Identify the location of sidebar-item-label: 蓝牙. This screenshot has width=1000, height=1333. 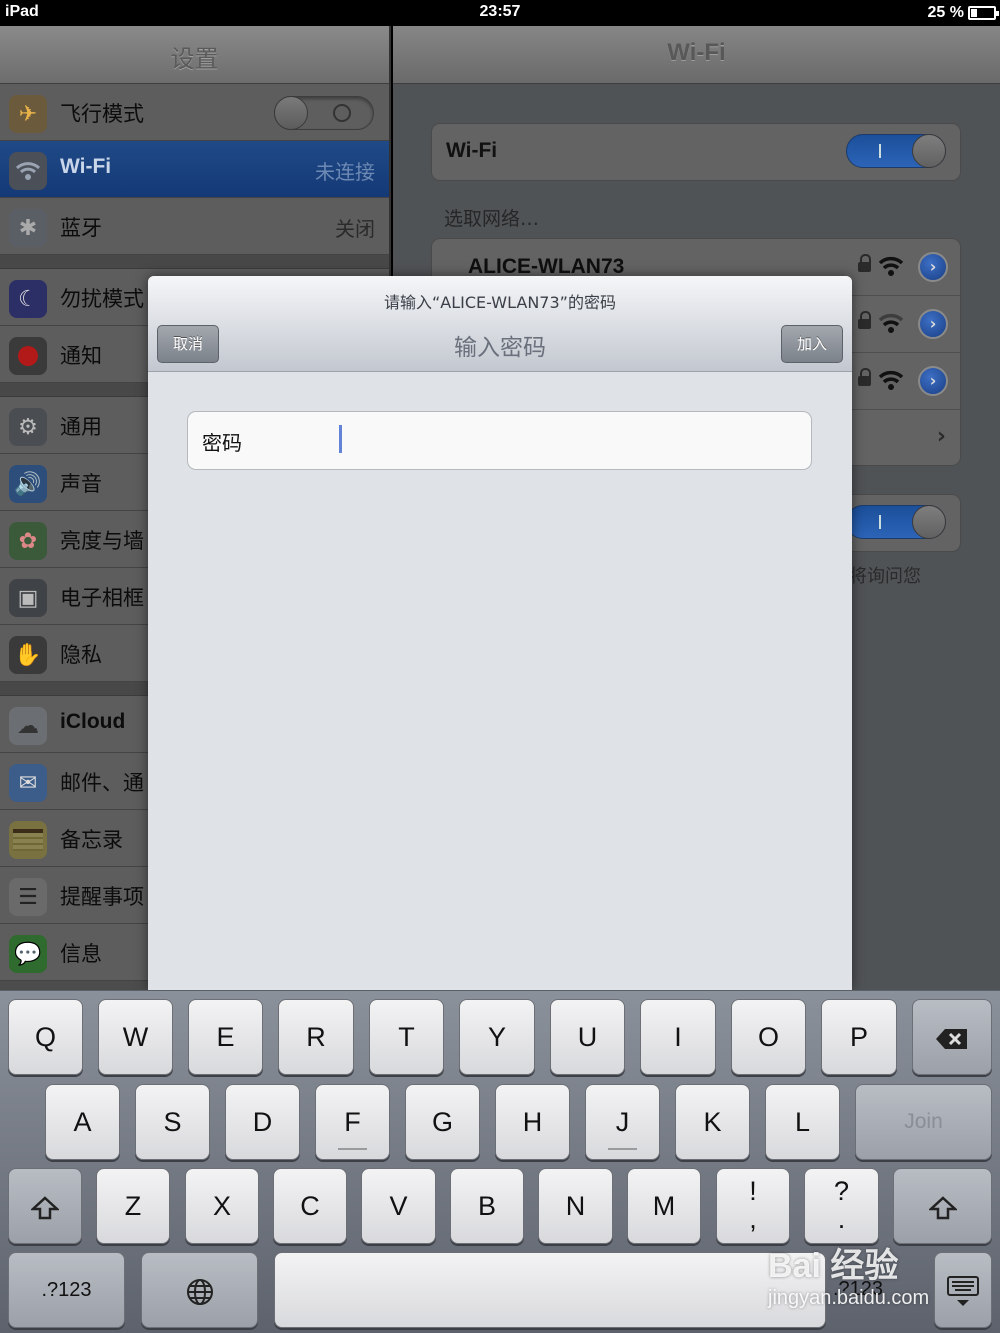
(81, 228).